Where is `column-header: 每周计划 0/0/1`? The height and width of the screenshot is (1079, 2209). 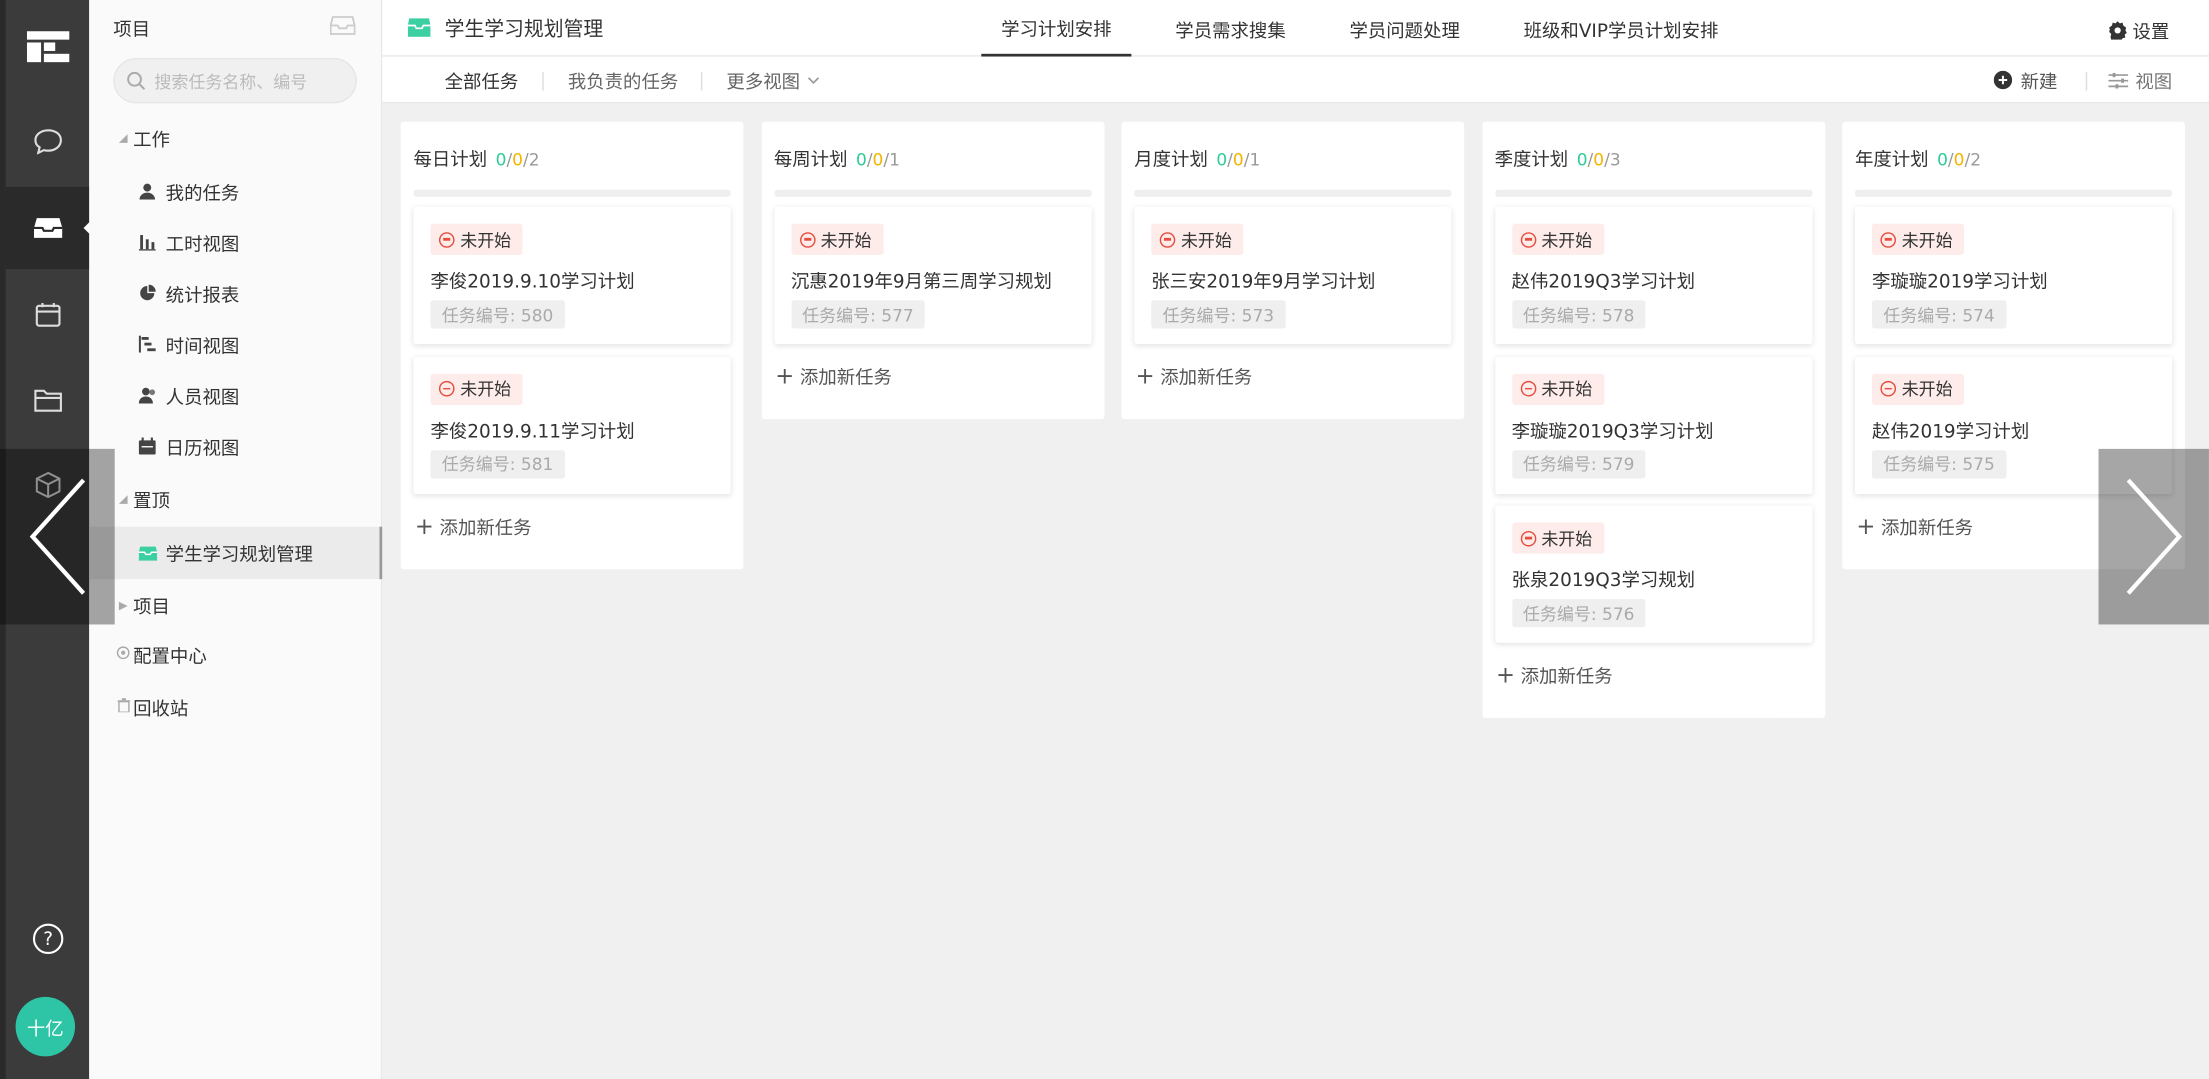
column-header: 每周计划 0/0/1 is located at coordinates (837, 157).